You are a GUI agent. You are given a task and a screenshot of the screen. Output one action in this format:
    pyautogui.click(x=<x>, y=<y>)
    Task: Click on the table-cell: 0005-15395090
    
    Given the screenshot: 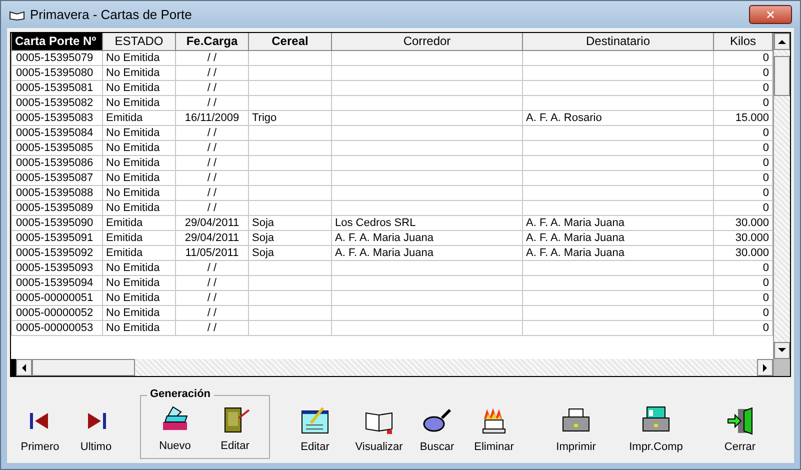 What is the action you would take?
    pyautogui.click(x=55, y=222)
    